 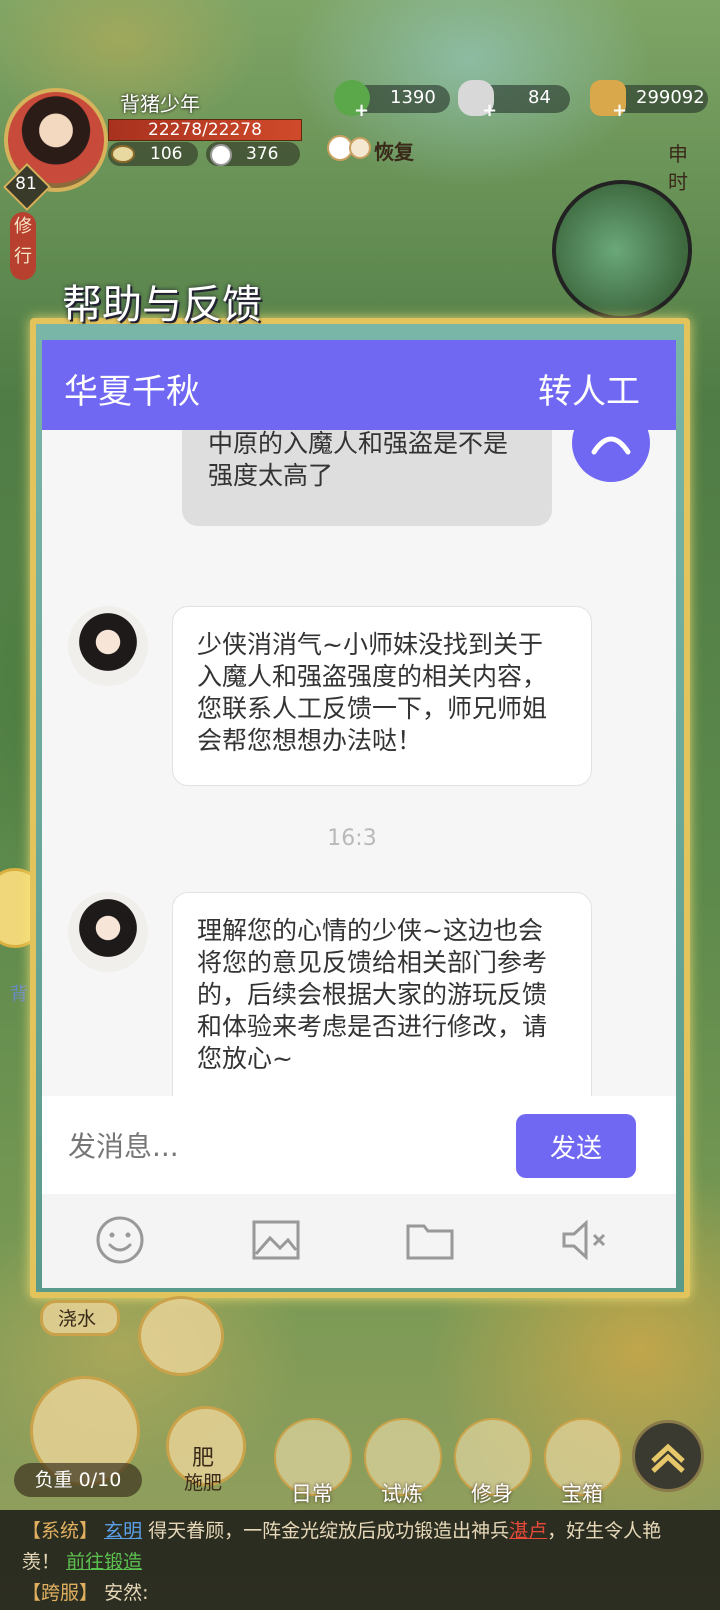 What do you see at coordinates (611, 445) in the screenshot?
I see `user-avatar-icon` at bounding box center [611, 445].